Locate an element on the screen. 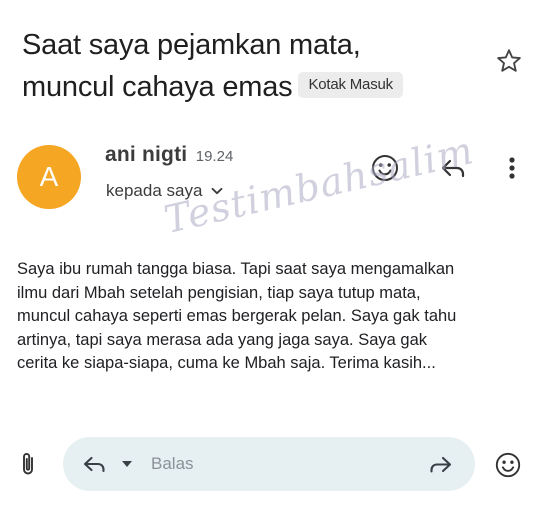  attachment-icon is located at coordinates (28, 464).